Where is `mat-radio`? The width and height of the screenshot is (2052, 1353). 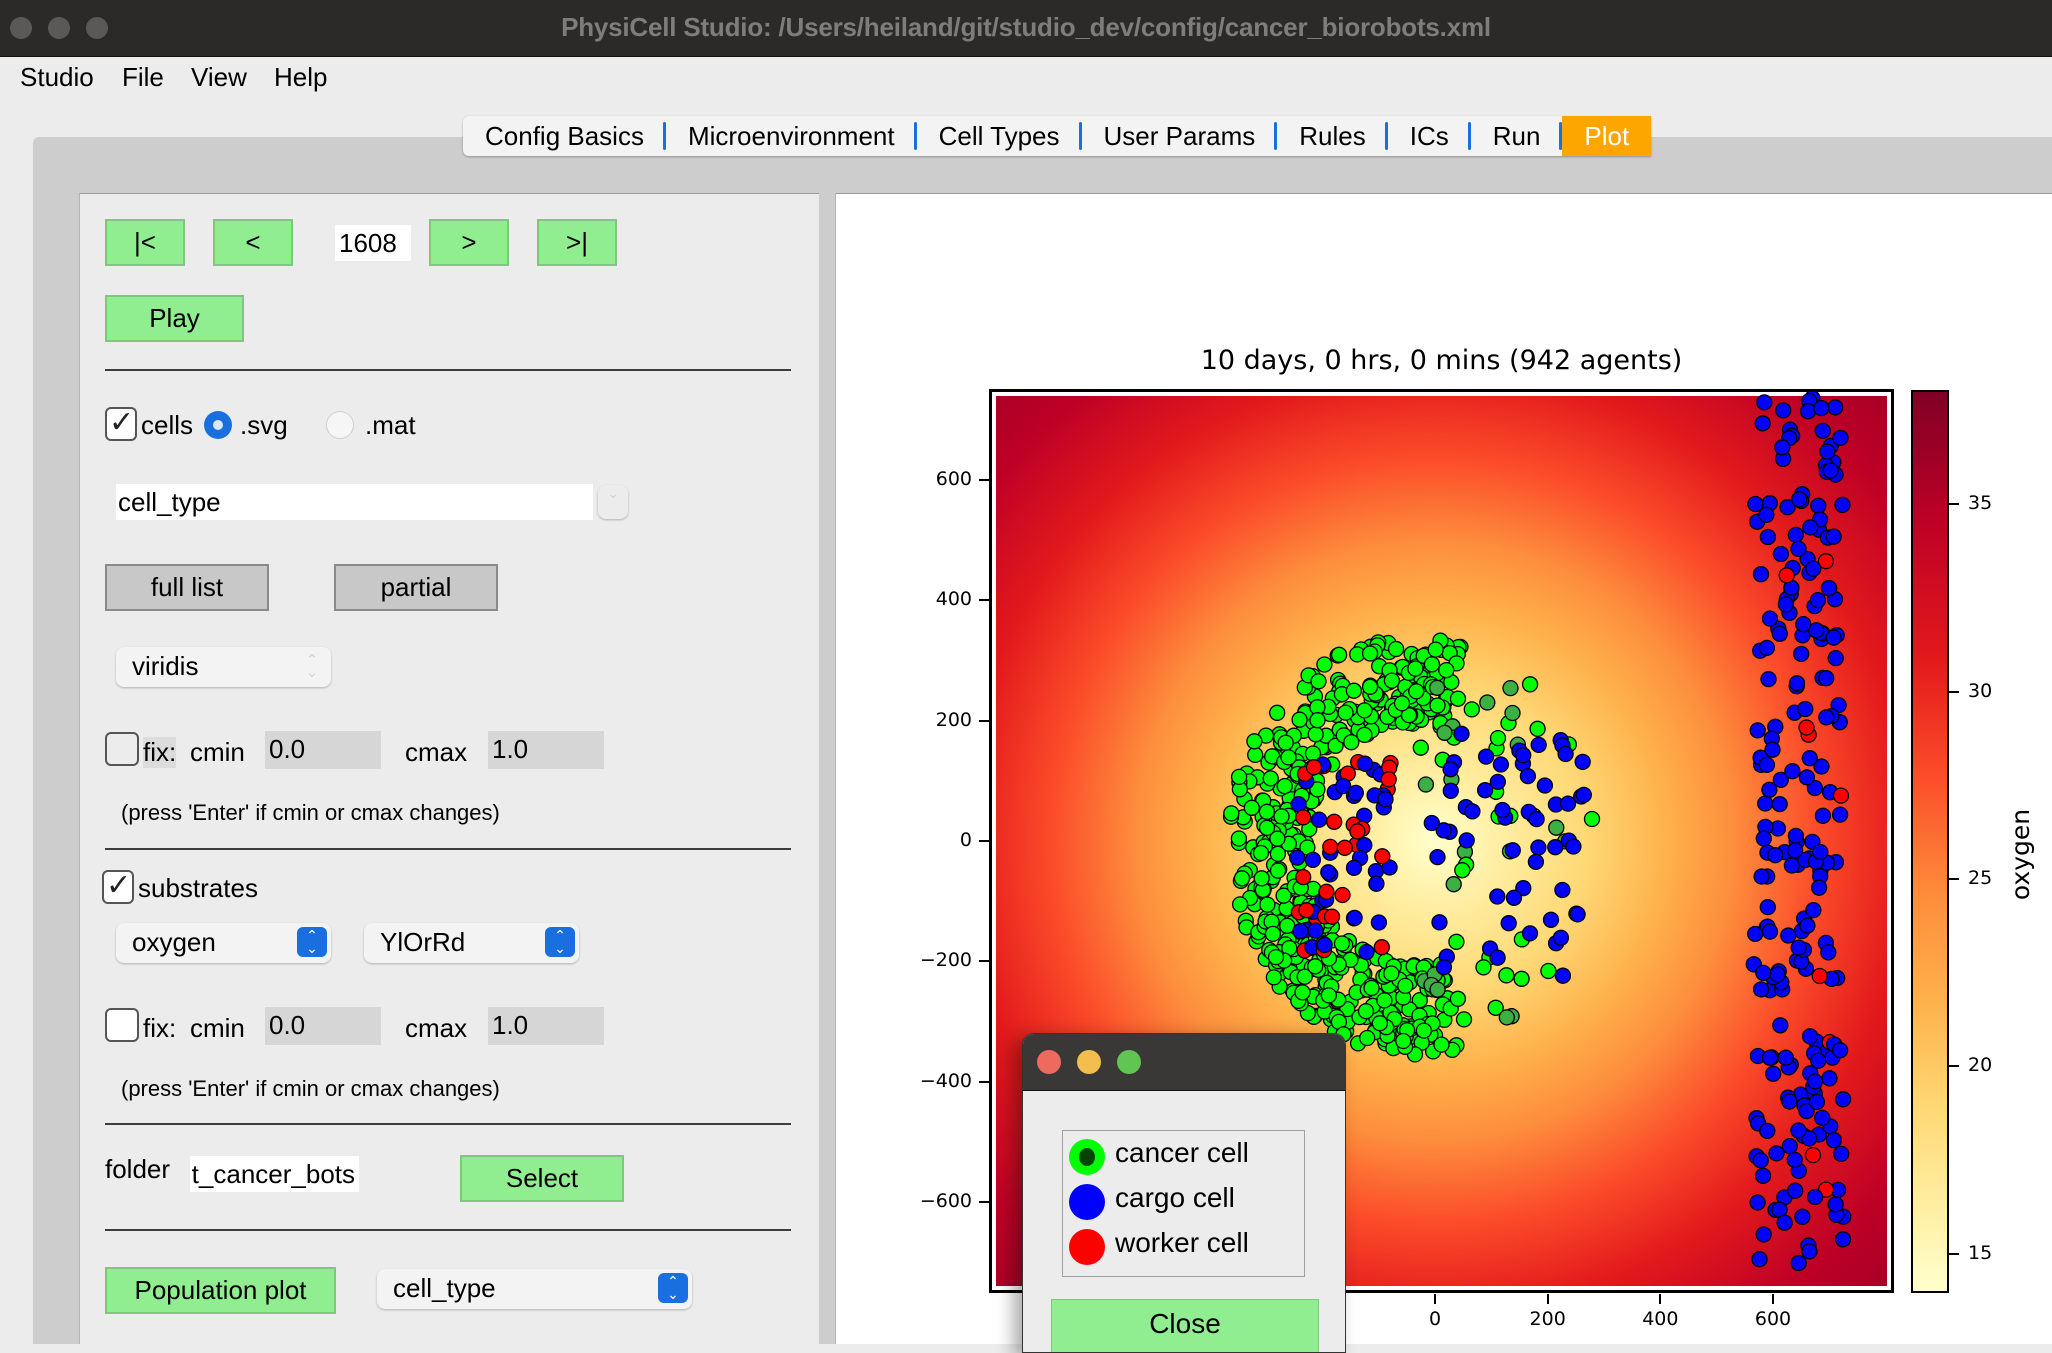 mat-radio is located at coordinates (340, 425).